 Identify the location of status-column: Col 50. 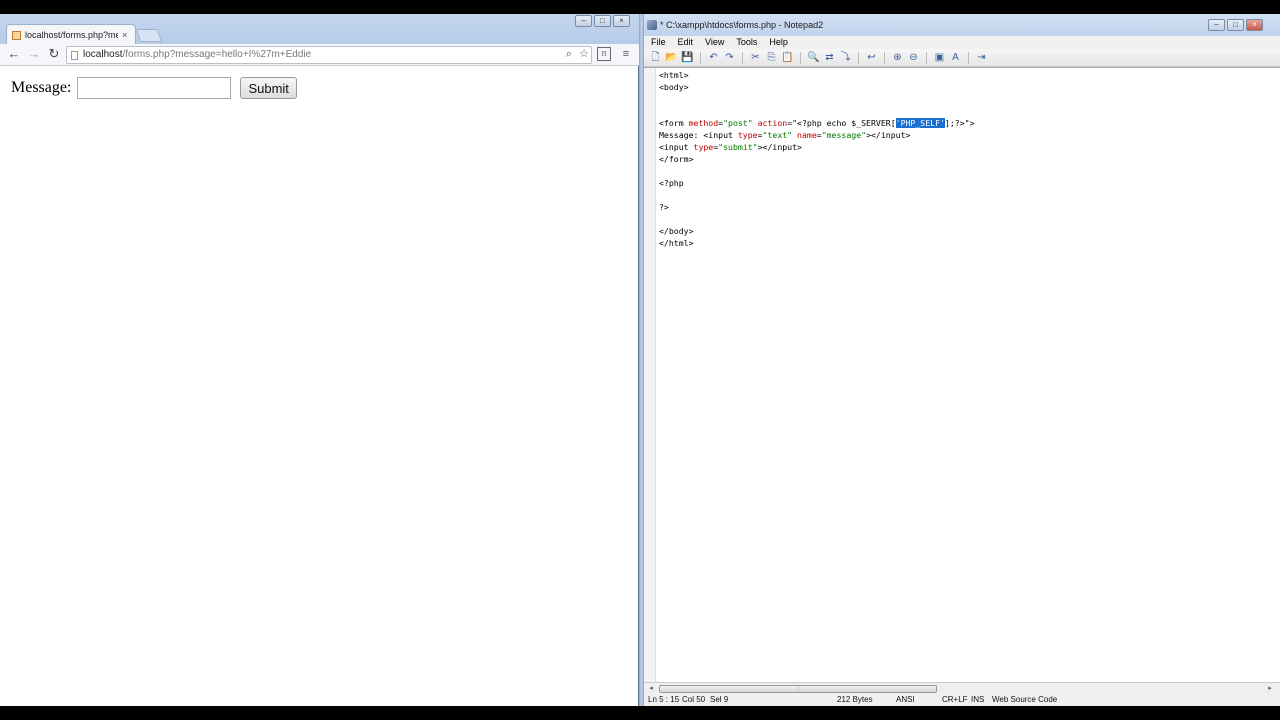
(694, 699).